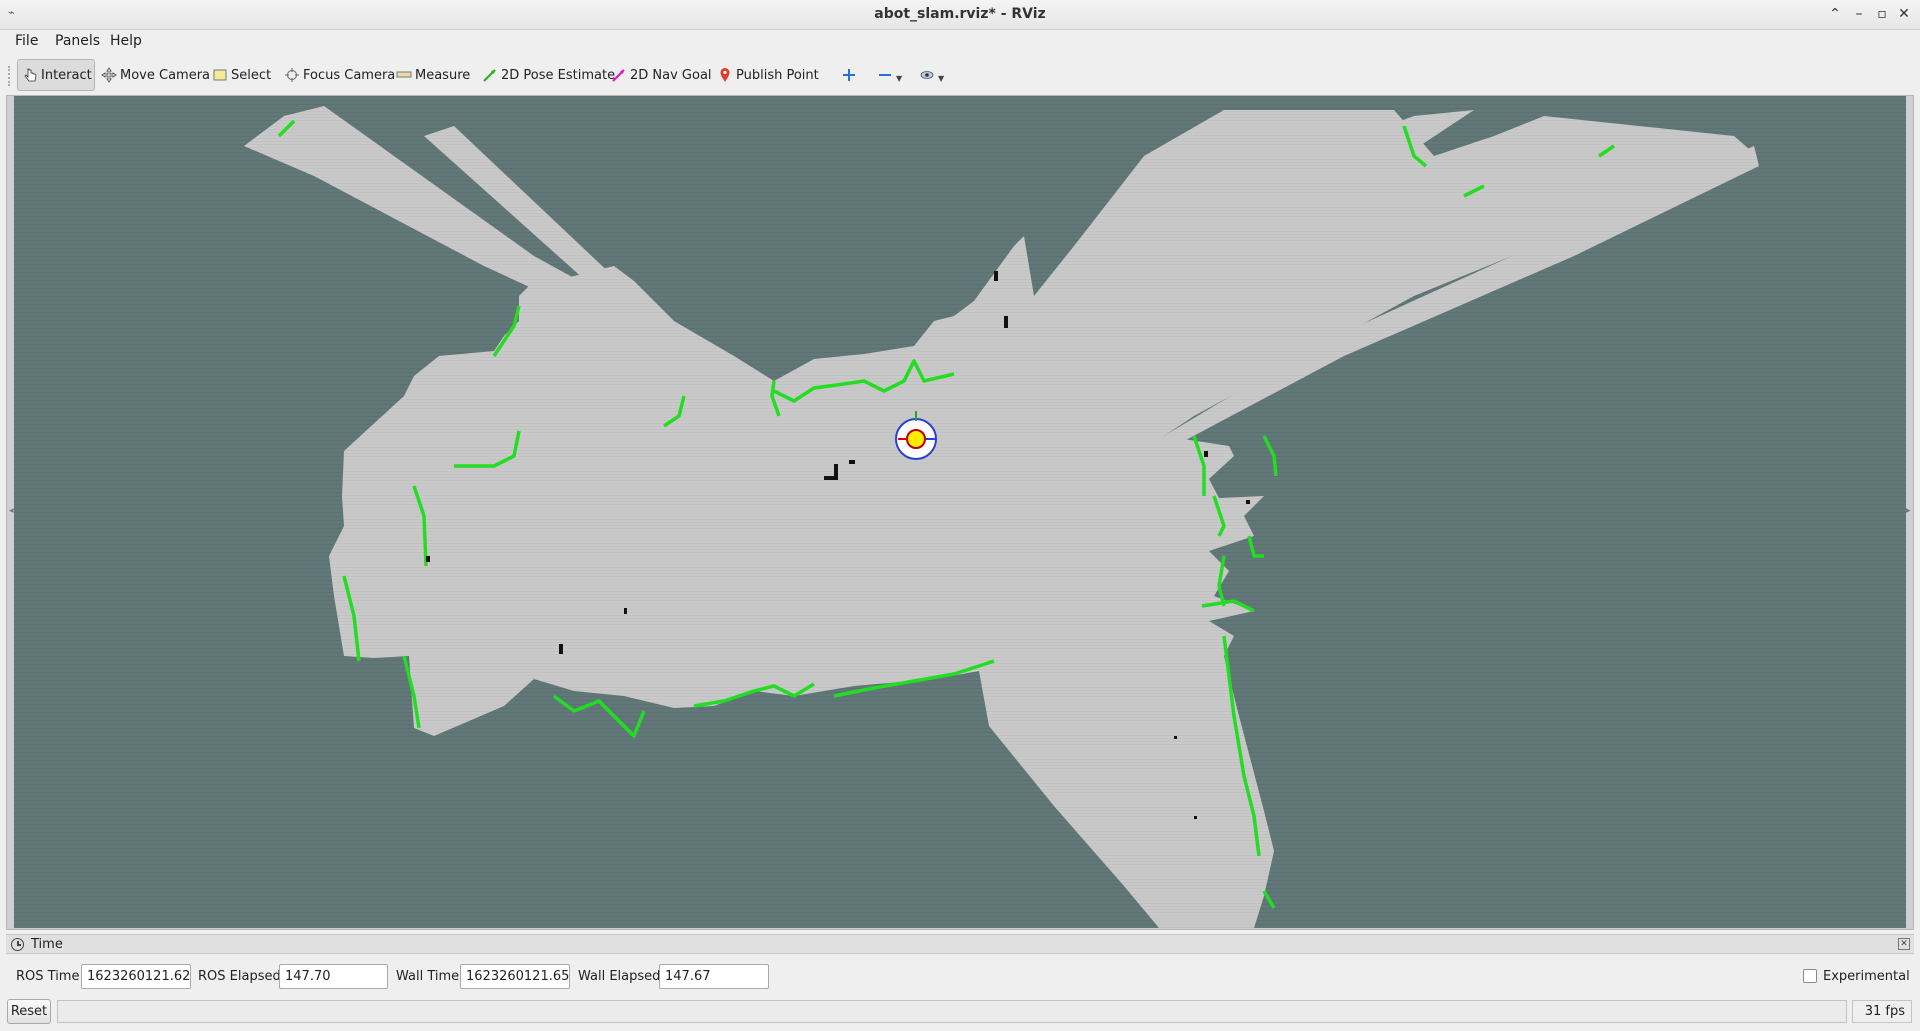  Describe the element at coordinates (558, 75) in the screenshot. I see `pose-estimate-label: 2D Pose Estimate` at that location.